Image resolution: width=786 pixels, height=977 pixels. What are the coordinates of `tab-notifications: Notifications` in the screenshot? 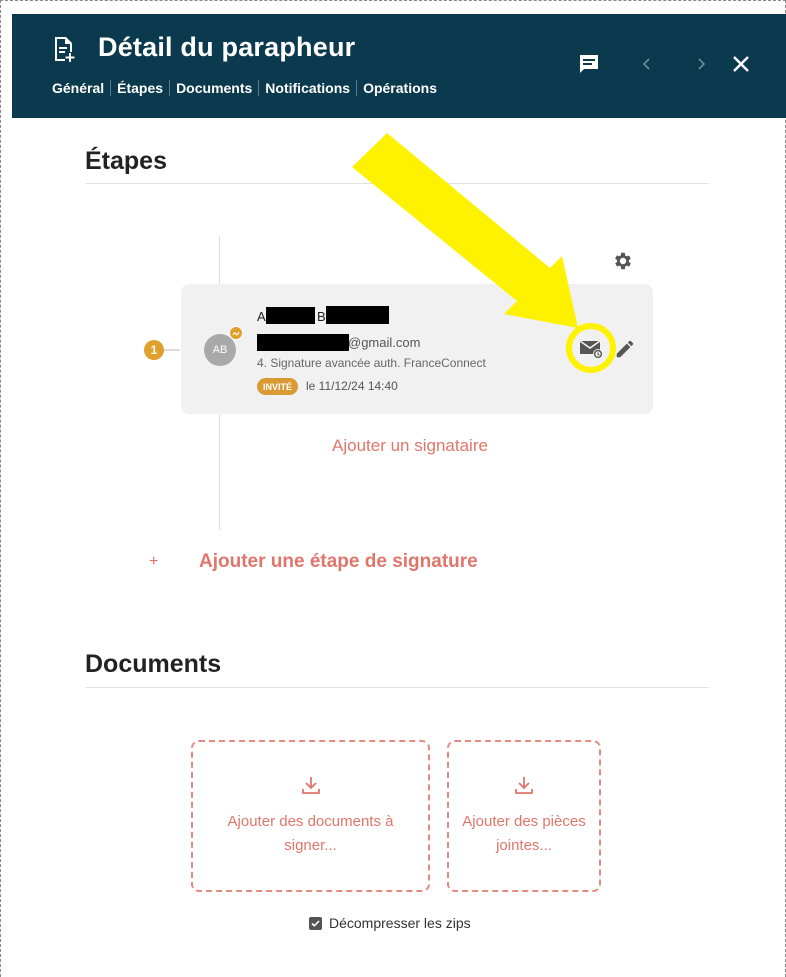 It's located at (308, 88).